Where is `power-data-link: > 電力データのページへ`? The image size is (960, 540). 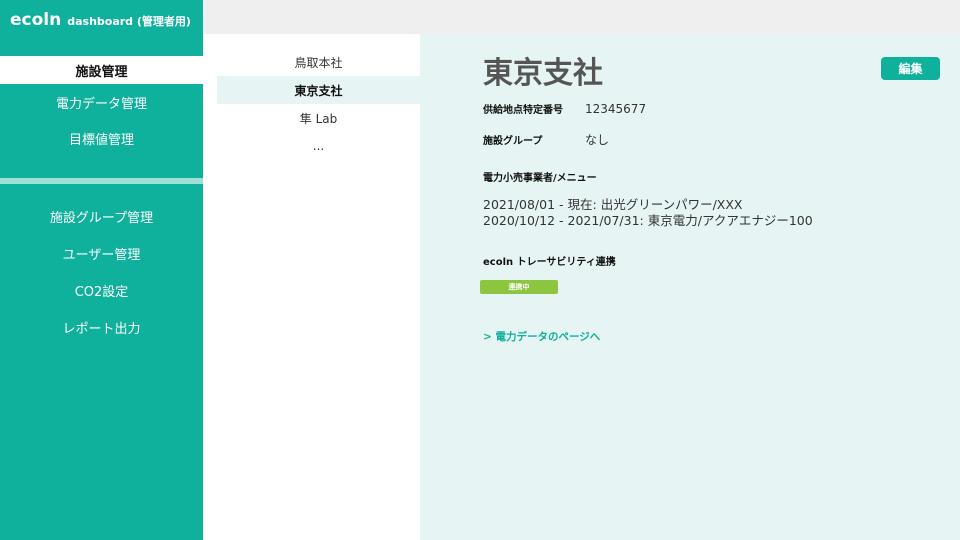 power-data-link: > 電力データのページへ is located at coordinates (541, 336).